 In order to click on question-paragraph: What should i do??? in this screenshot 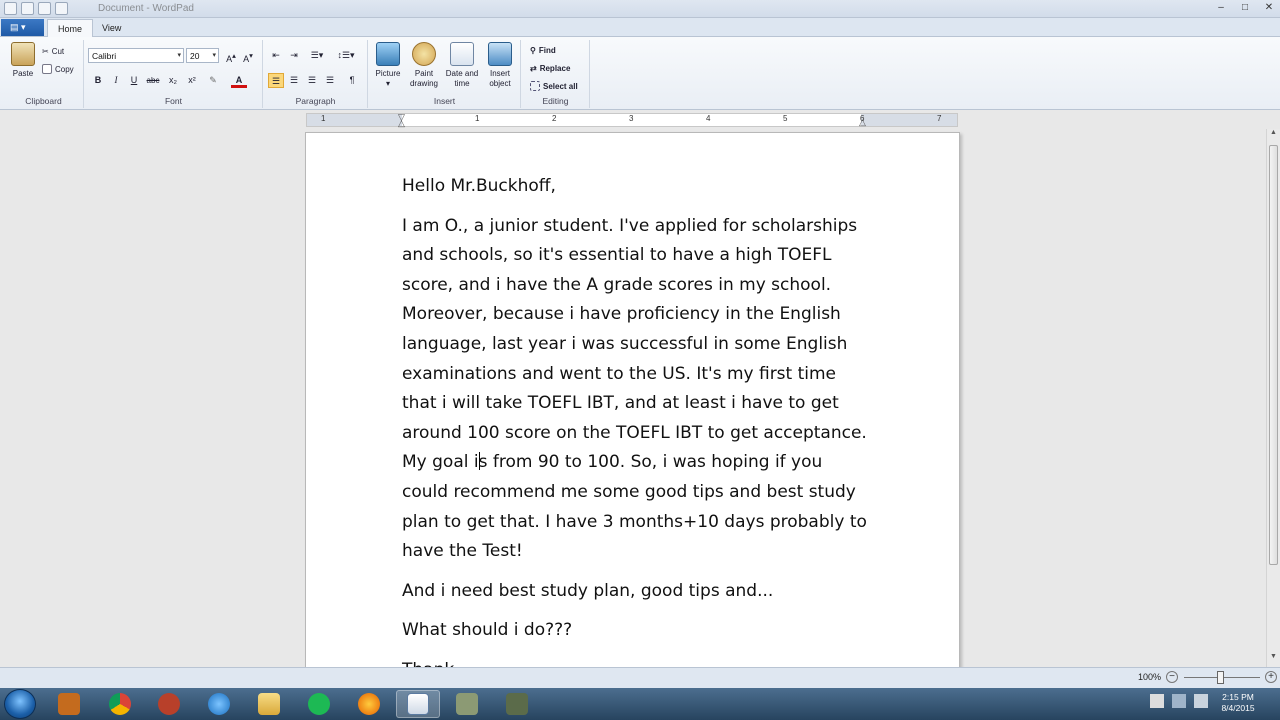, I will do `click(637, 631)`.